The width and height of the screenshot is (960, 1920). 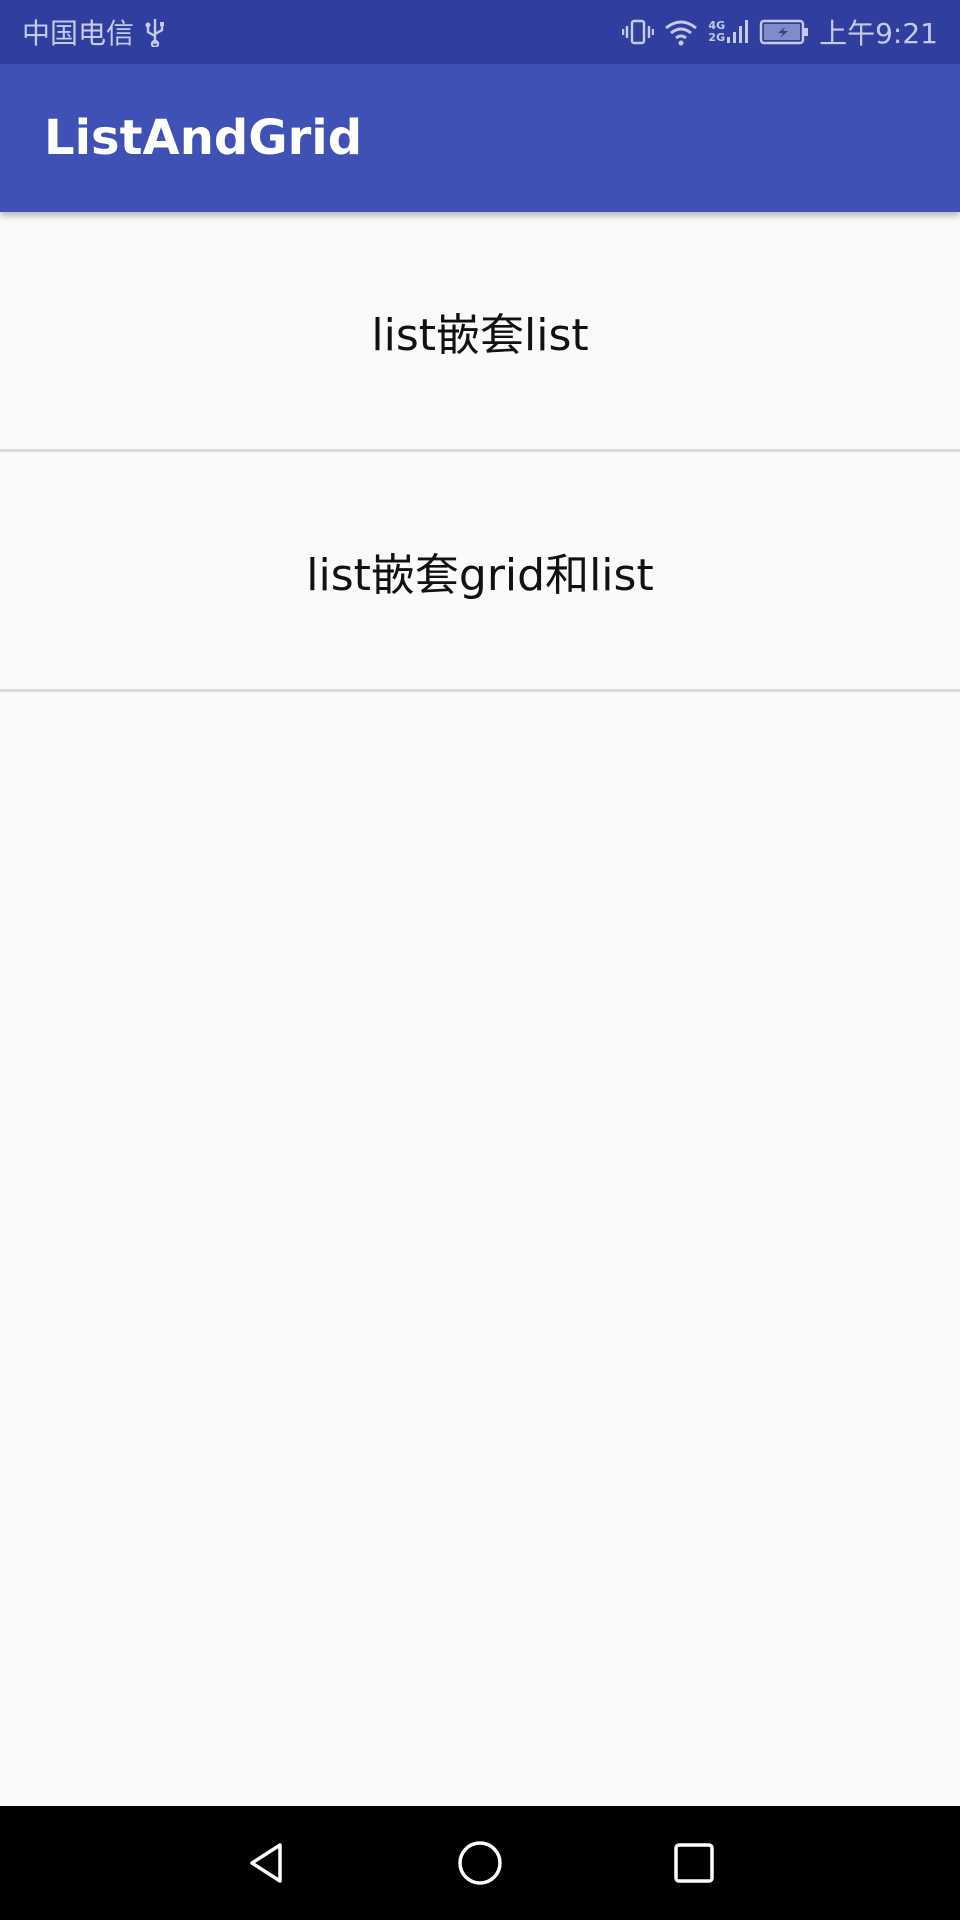 I want to click on home-button, so click(x=480, y=1863).